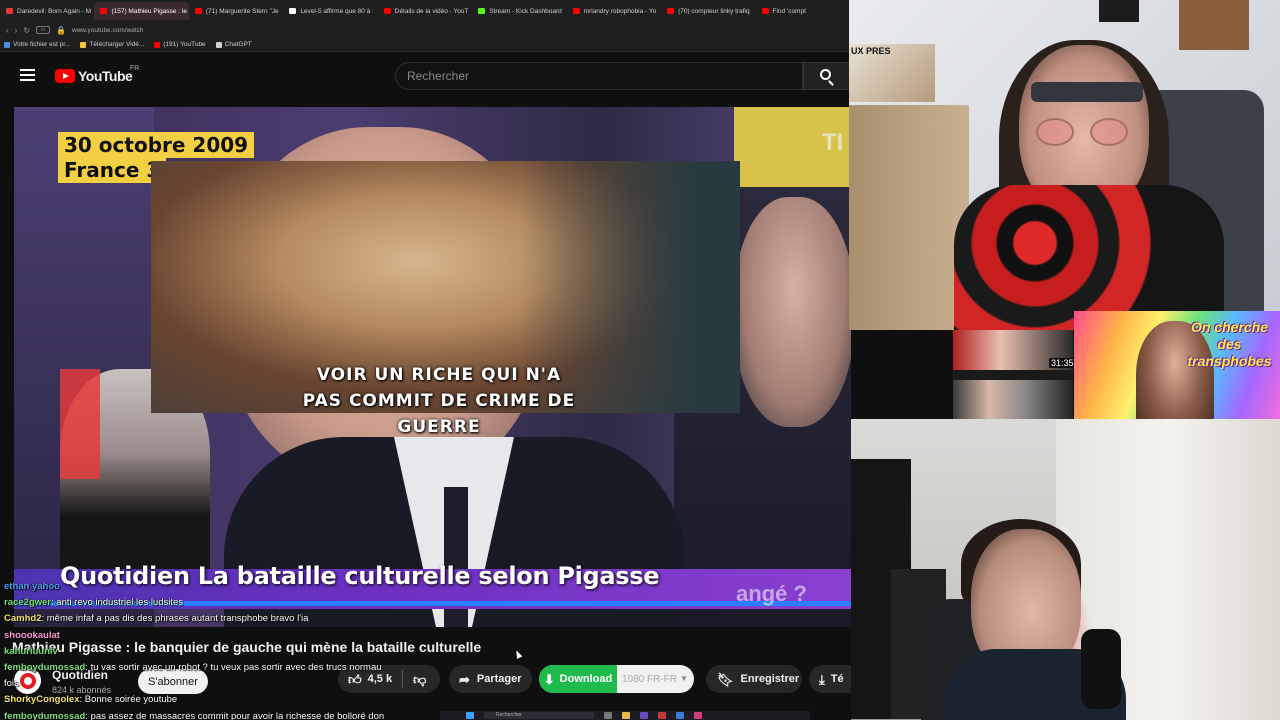  What do you see at coordinates (26, 30) in the screenshot?
I see `reload-icon: ↻` at bounding box center [26, 30].